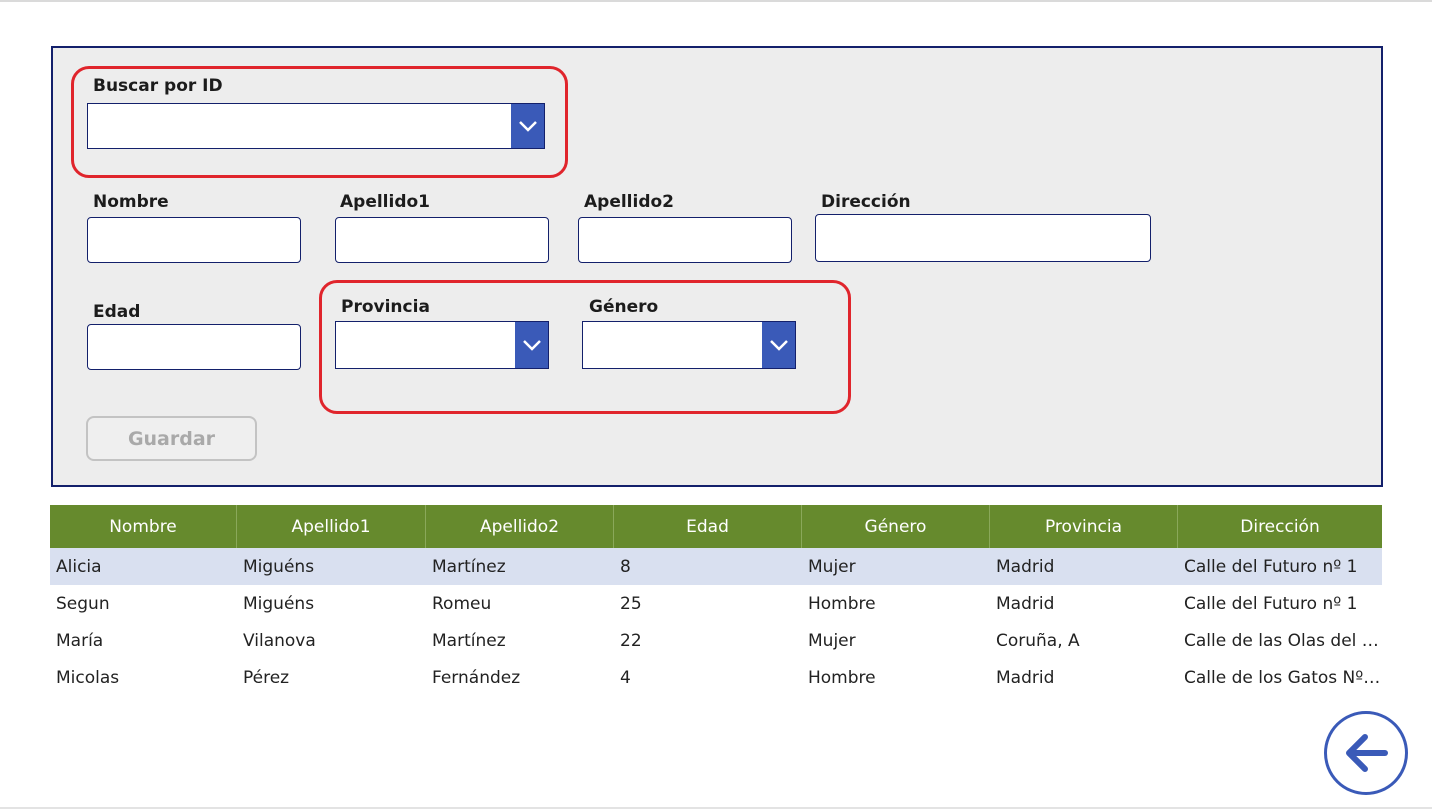 The height and width of the screenshot is (811, 1432). Describe the element at coordinates (79, 566) in the screenshot. I see `table-cell: Alicia` at that location.